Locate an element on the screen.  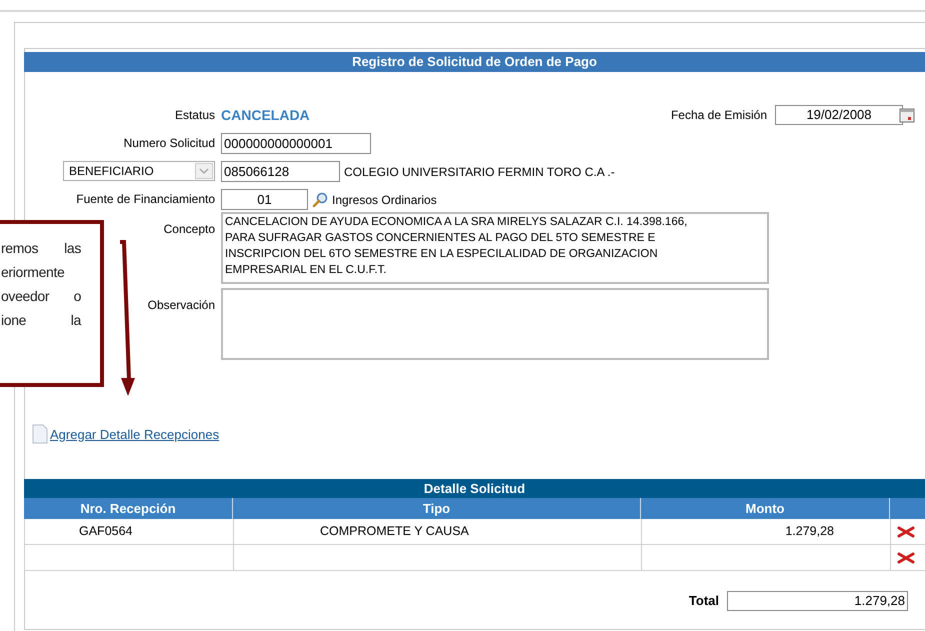
field-label: Fuente de Financiamiento is located at coordinates (145, 199).